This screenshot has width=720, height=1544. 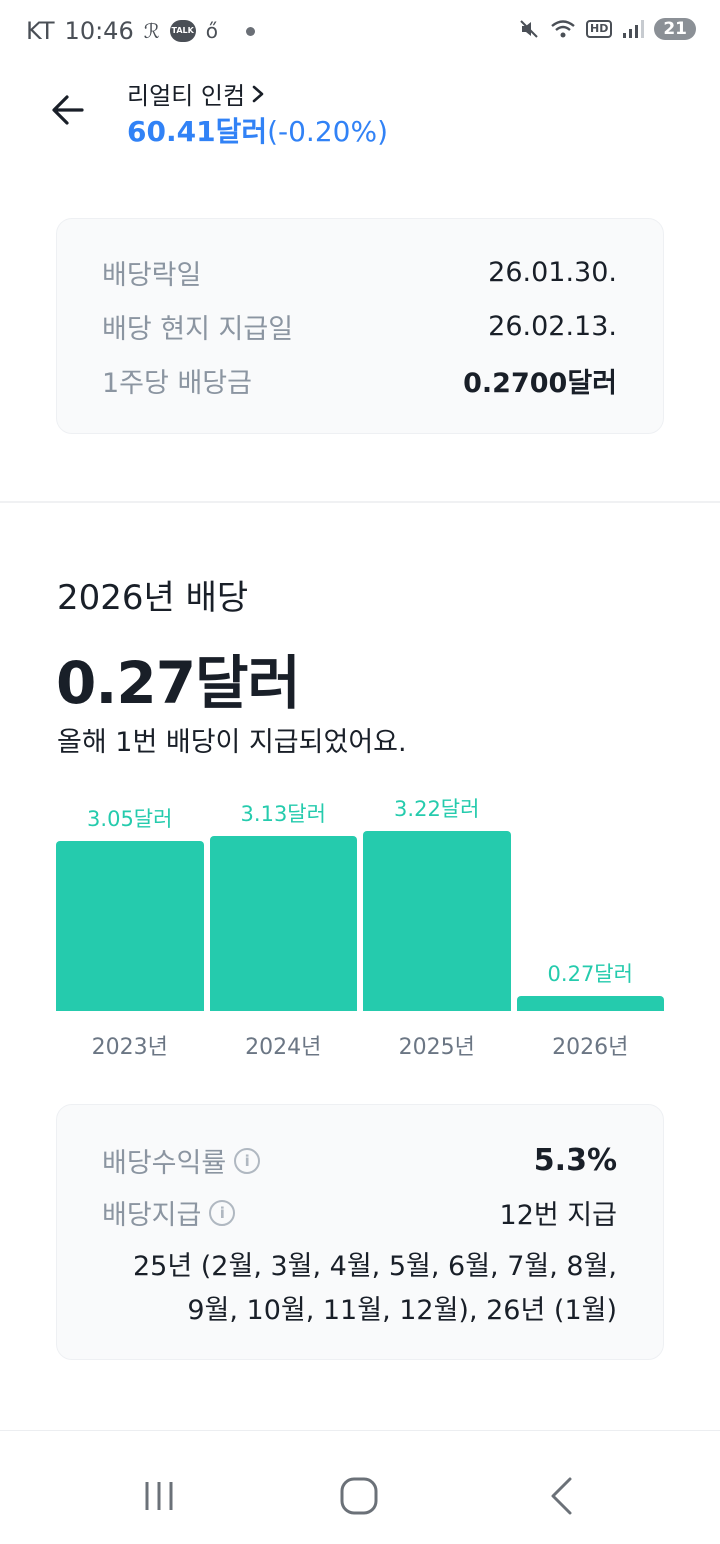 I want to click on nav-back-button, so click(x=561, y=1496).